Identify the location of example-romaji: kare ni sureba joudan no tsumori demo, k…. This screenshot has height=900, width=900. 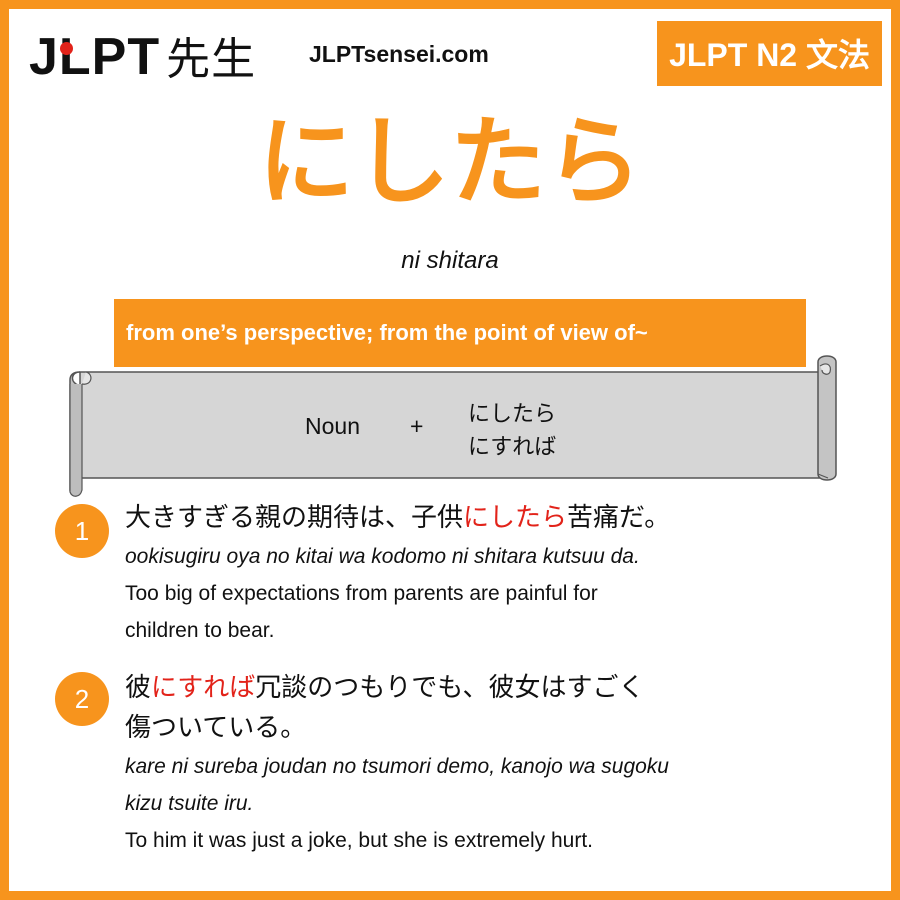
(397, 766).